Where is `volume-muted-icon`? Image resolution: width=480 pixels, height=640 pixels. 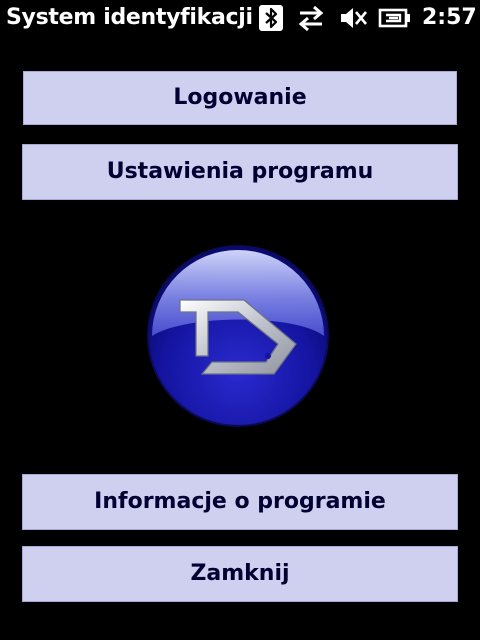
volume-muted-icon is located at coordinates (353, 18).